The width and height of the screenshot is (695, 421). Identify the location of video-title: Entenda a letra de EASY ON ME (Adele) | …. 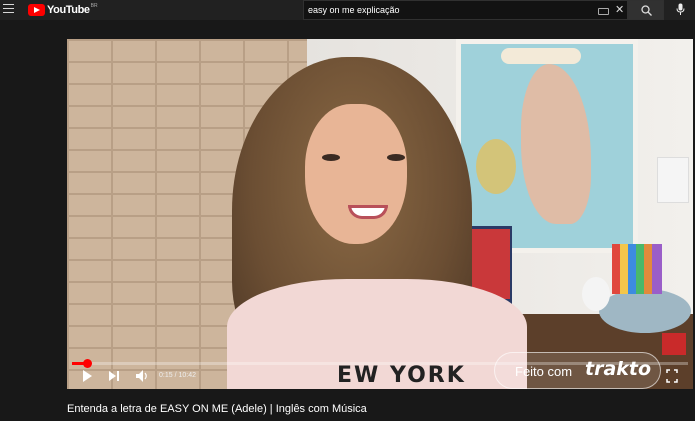
(217, 409).